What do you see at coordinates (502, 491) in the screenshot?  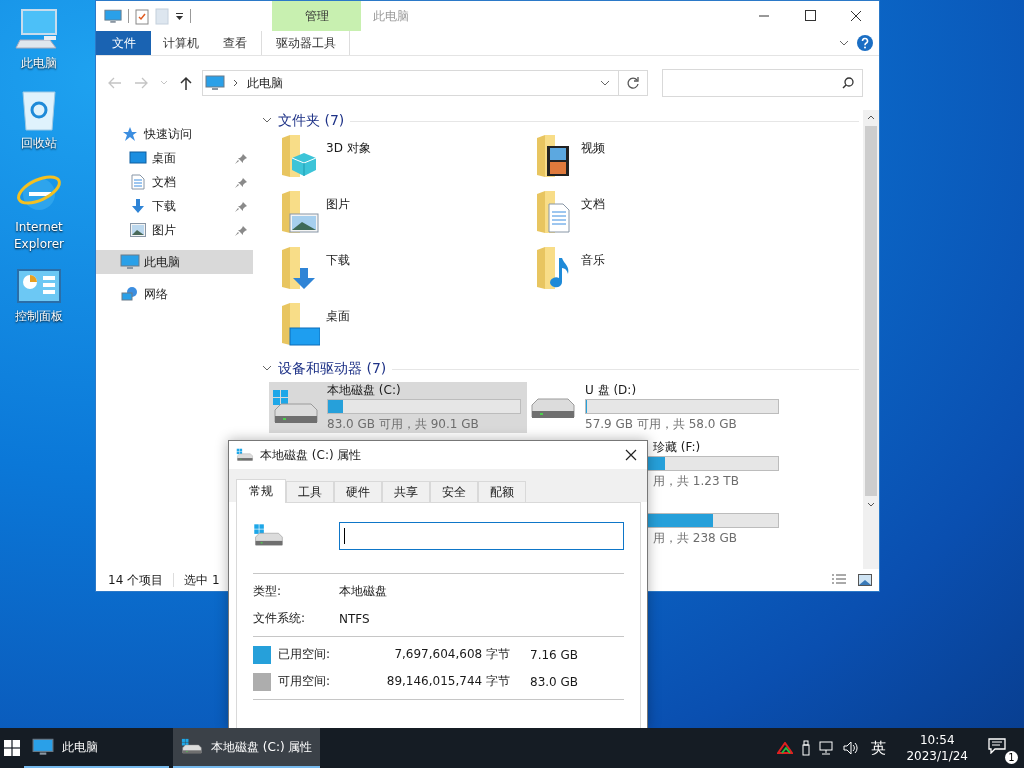 I see `dialog-tab: 配额` at bounding box center [502, 491].